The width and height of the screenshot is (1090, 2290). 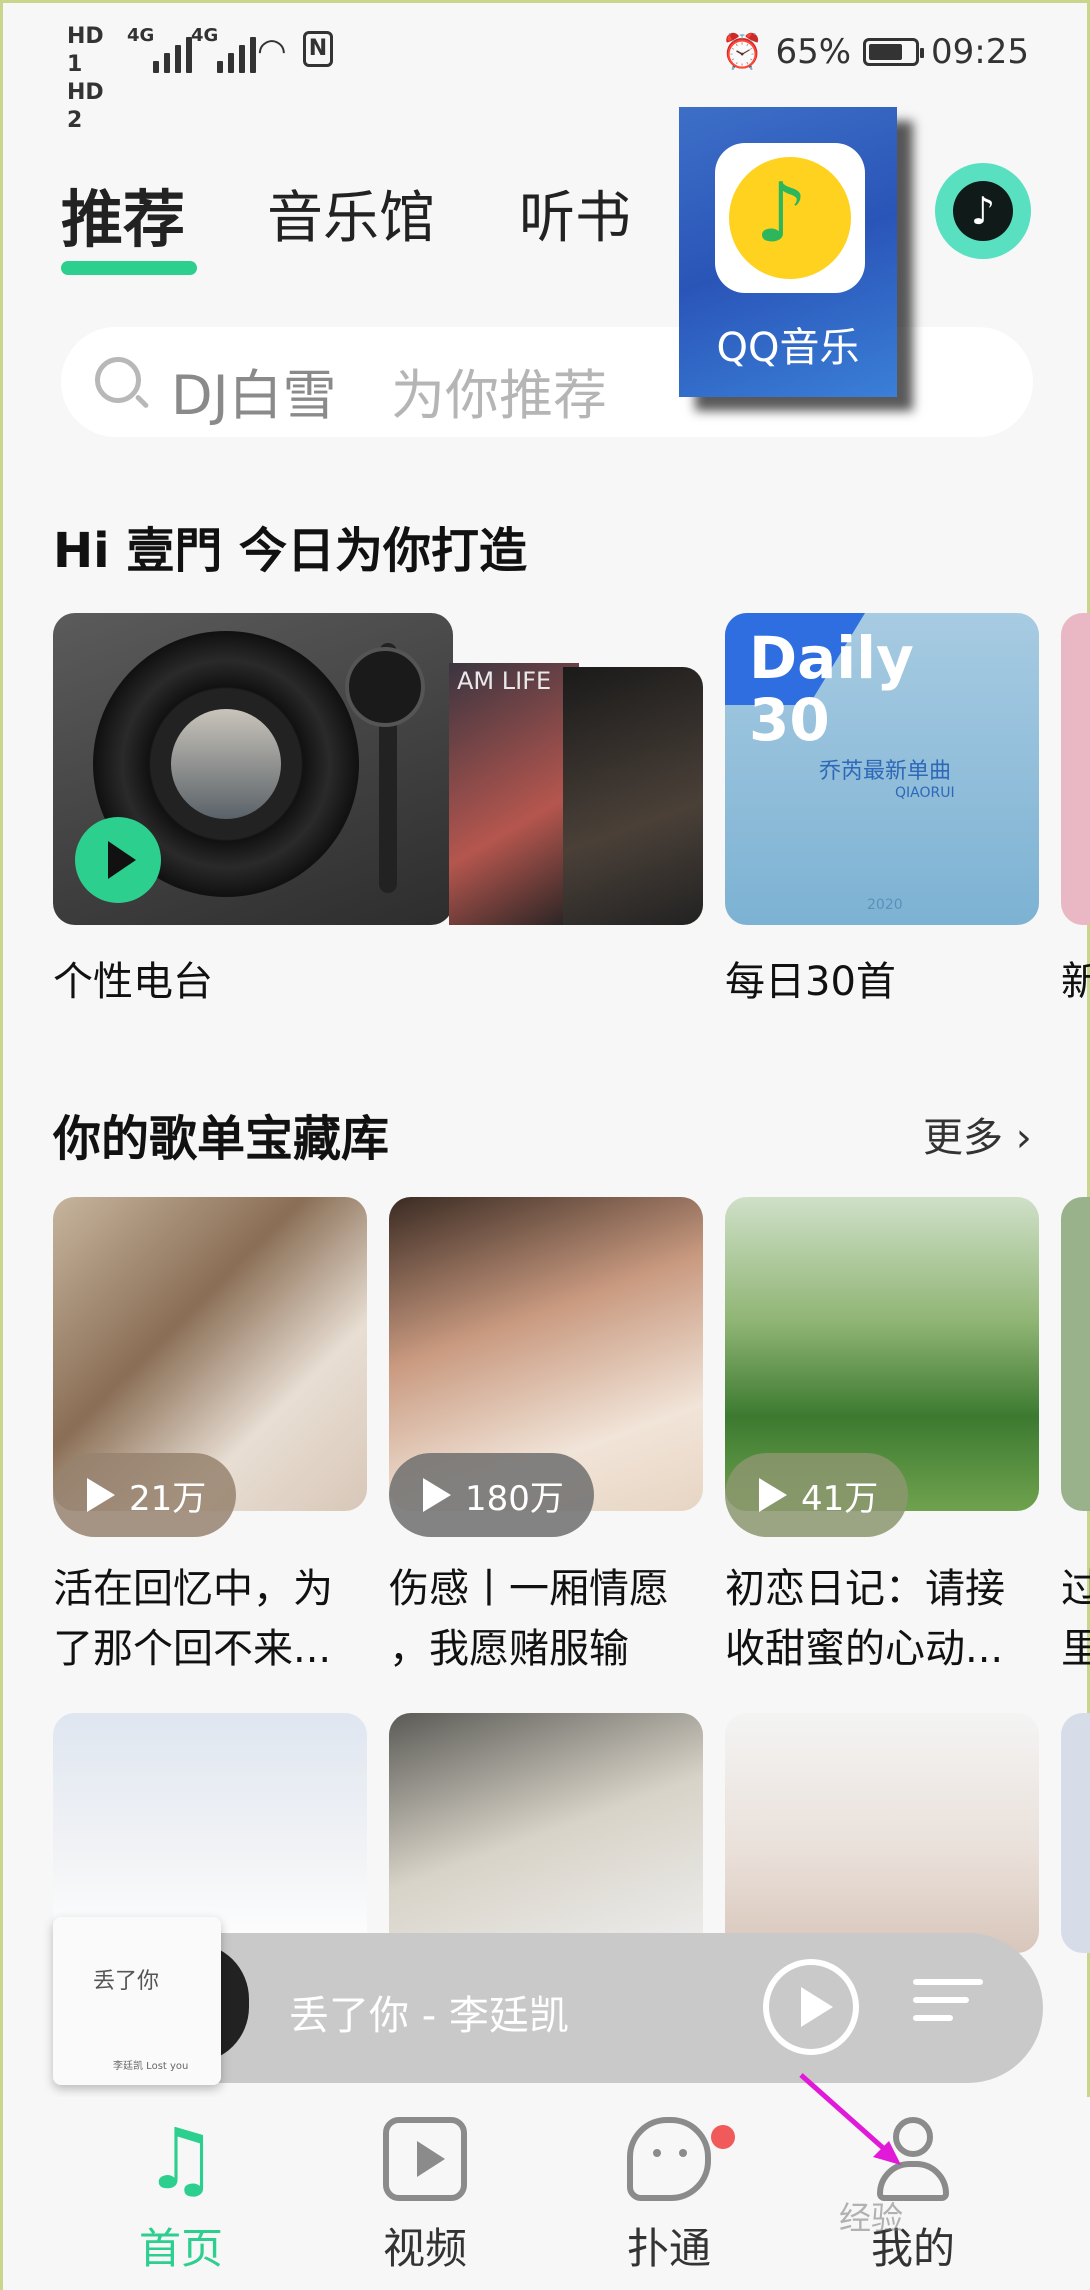 I want to click on annotation-arrow-icon, so click(x=850, y=2119).